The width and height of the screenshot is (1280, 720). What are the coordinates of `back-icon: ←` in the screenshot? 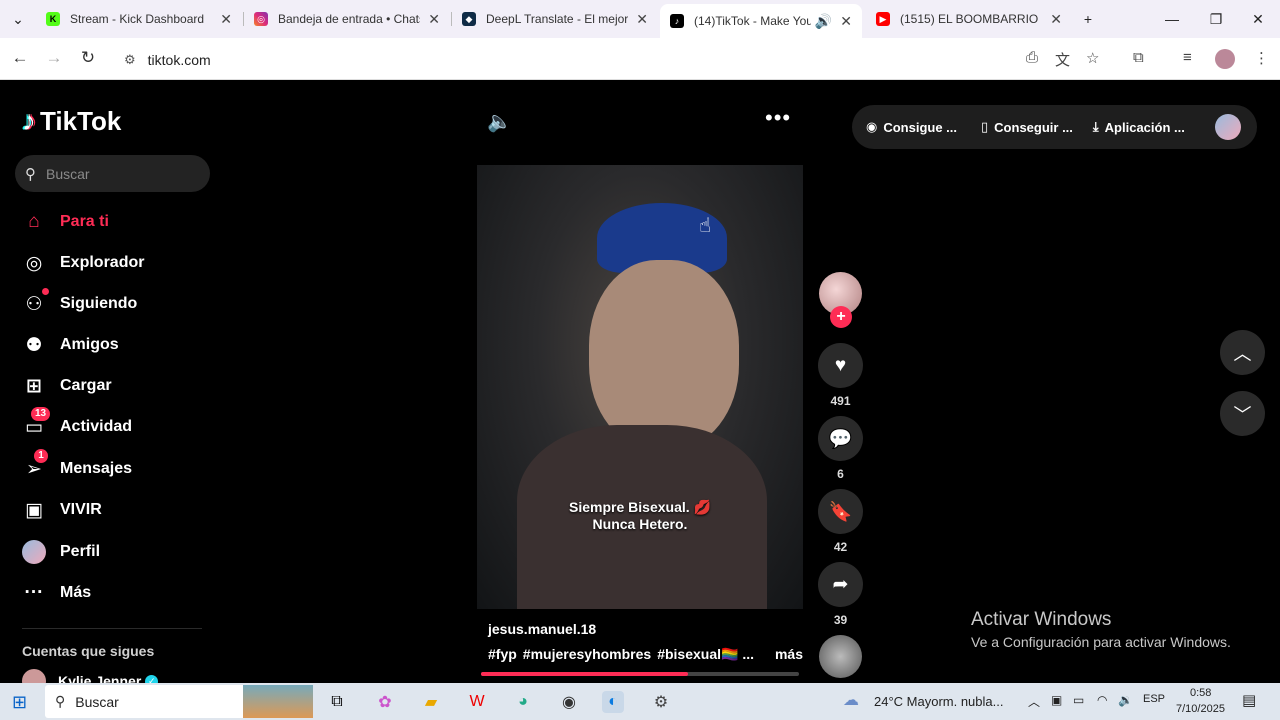 It's located at (20, 58).